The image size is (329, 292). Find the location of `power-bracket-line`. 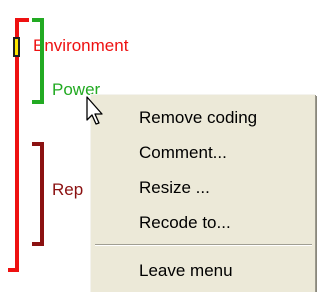

power-bracket-line is located at coordinates (42, 61).